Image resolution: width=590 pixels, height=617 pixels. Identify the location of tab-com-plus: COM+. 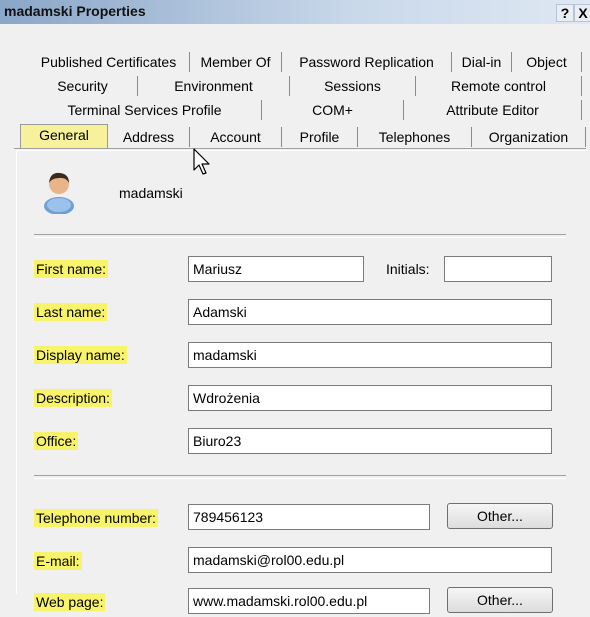
(333, 110).